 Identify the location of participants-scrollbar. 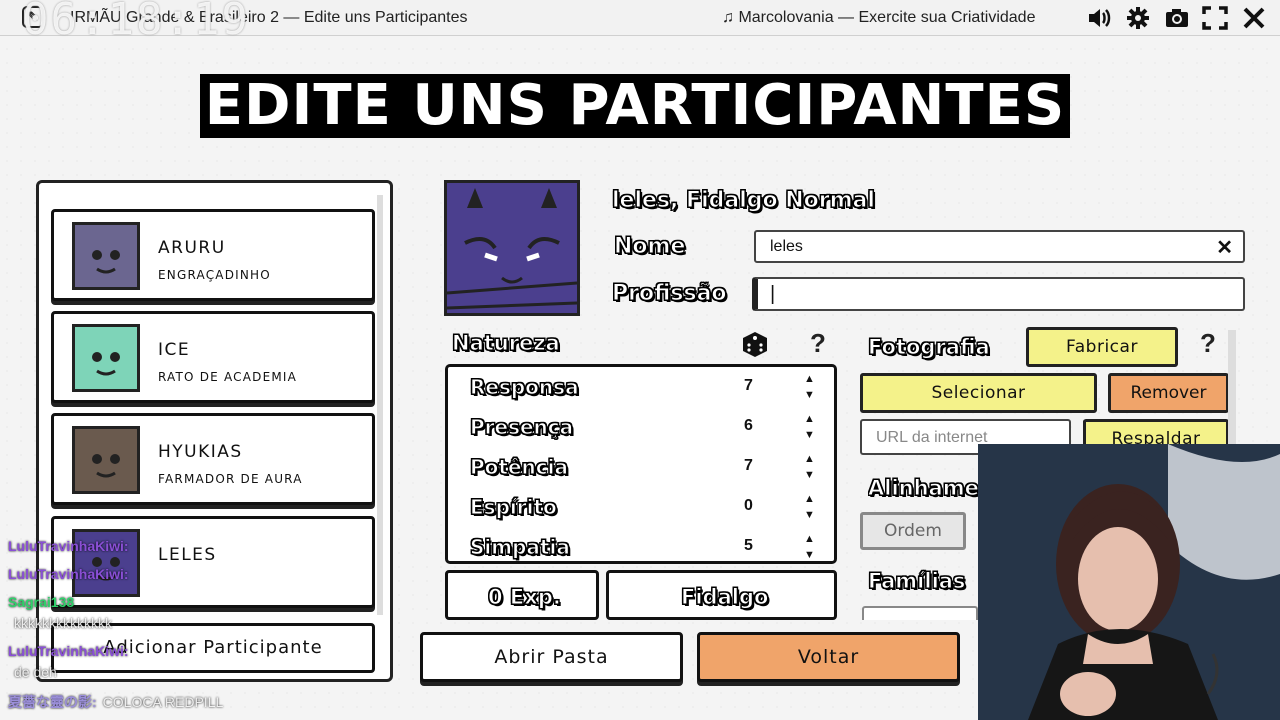
(380, 405).